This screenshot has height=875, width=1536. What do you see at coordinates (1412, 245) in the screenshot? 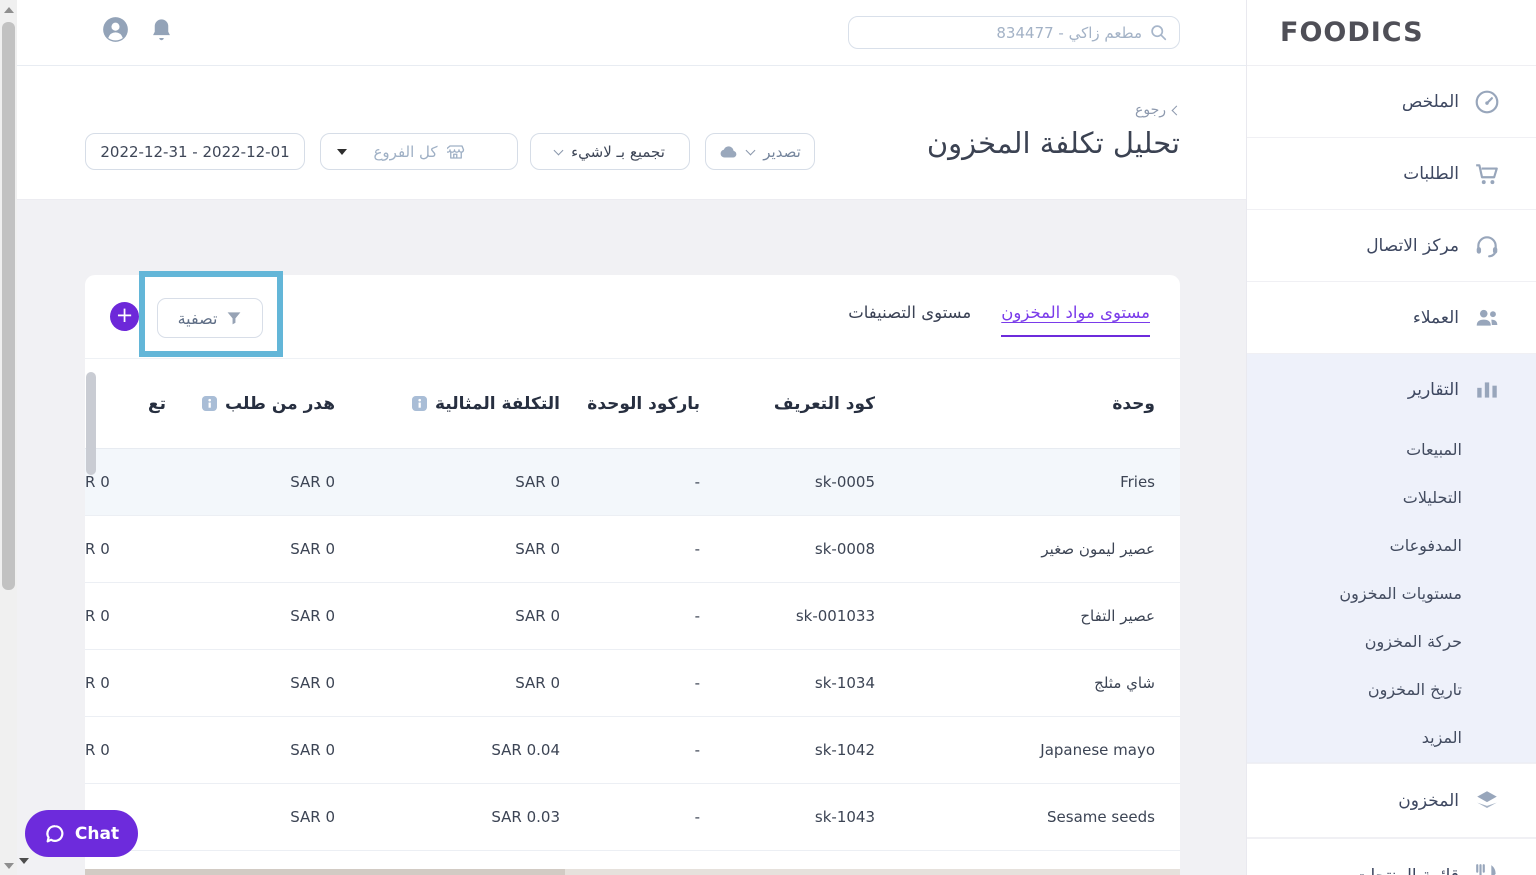
I see `sidebar-item-label: مركز الاتصال` at bounding box center [1412, 245].